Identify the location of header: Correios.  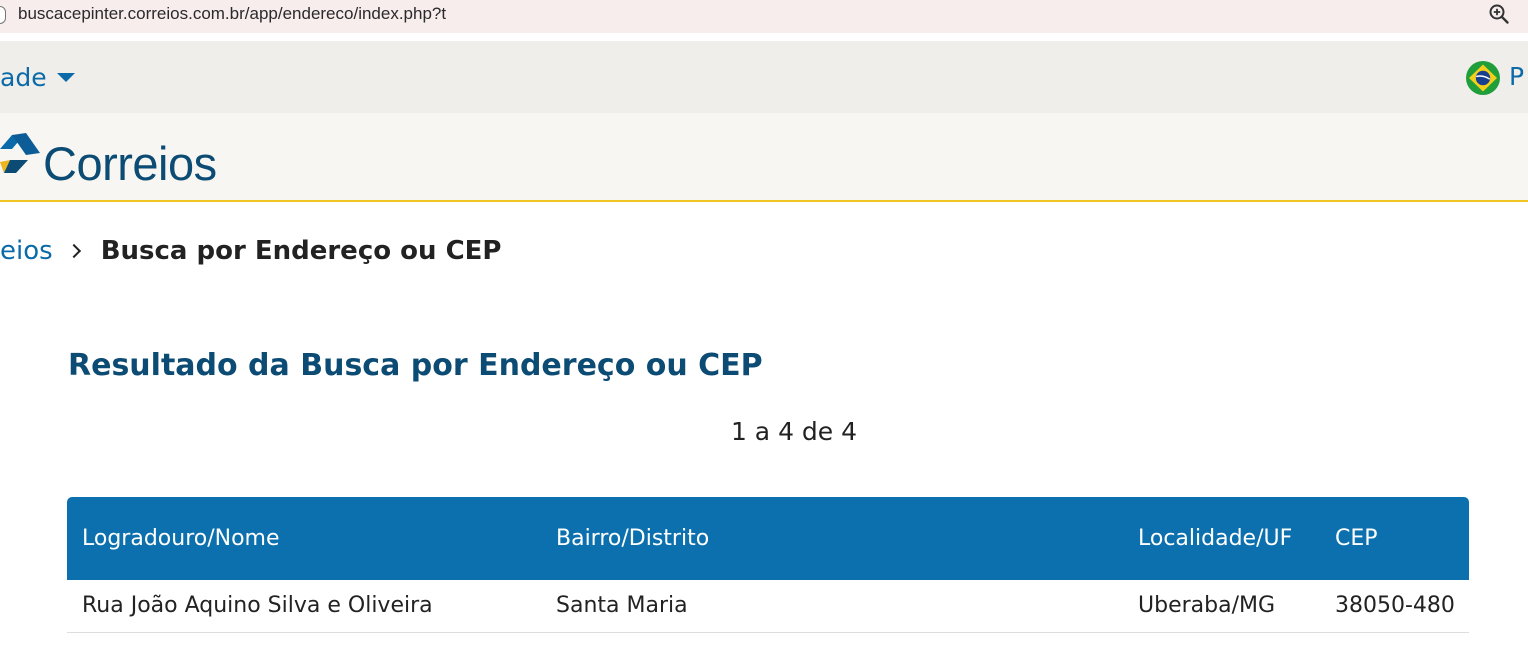
(764, 157).